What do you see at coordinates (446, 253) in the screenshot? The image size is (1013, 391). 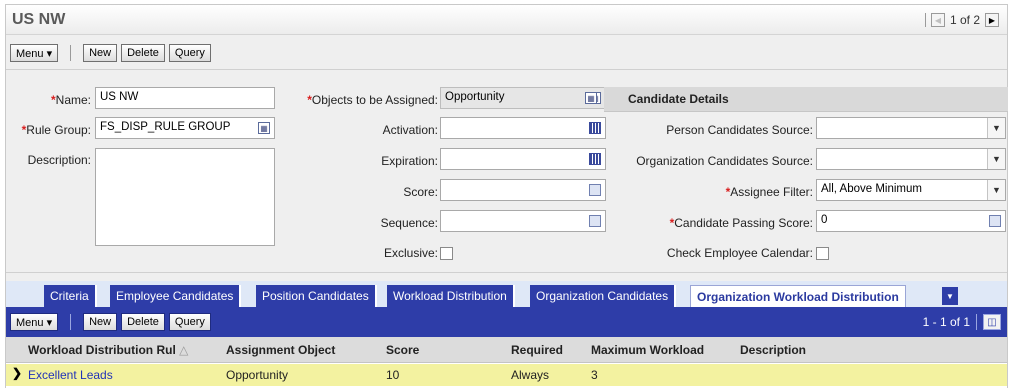 I see `exclusive-checkbox` at bounding box center [446, 253].